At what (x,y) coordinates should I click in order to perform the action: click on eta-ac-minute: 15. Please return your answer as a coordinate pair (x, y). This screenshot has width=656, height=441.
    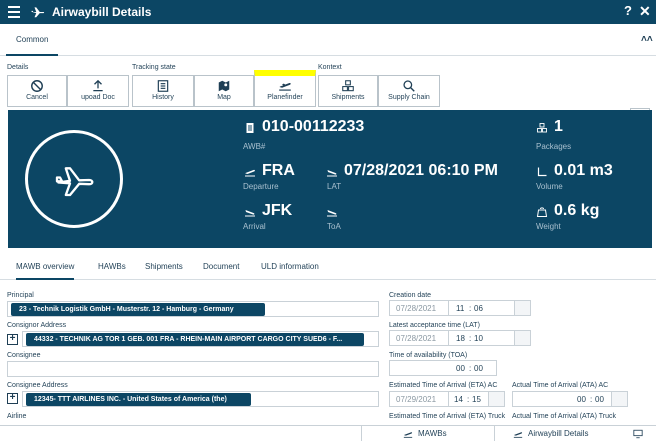
    Looking at the image, I should click on (476, 399).